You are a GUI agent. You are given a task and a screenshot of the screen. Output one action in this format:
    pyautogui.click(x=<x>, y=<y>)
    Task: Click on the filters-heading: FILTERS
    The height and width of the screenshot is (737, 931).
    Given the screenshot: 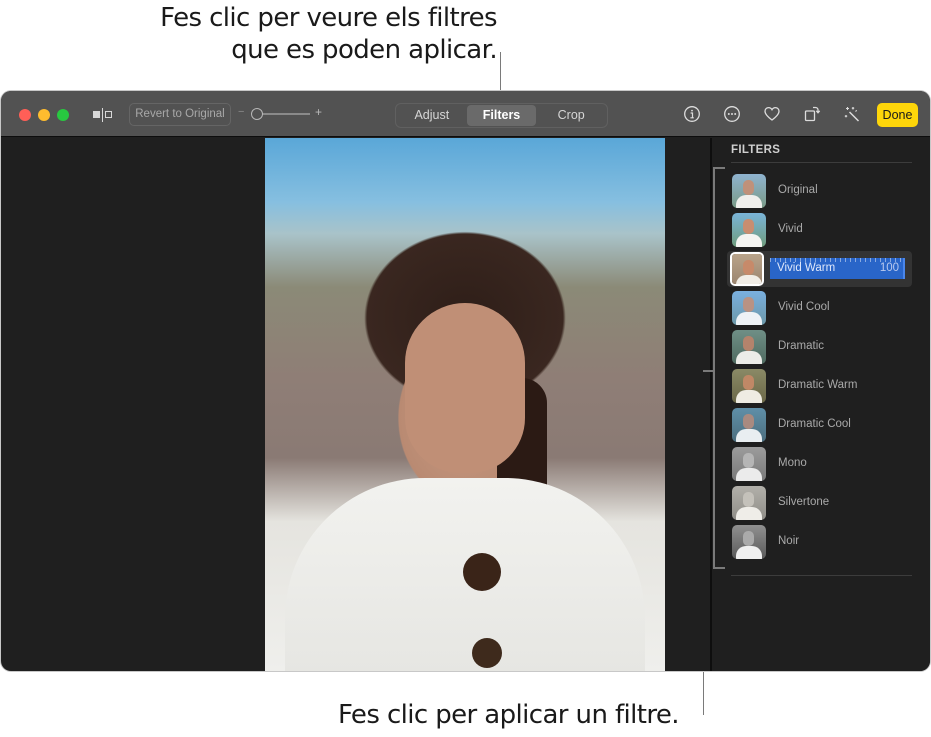 What is the action you would take?
    pyautogui.click(x=756, y=150)
    